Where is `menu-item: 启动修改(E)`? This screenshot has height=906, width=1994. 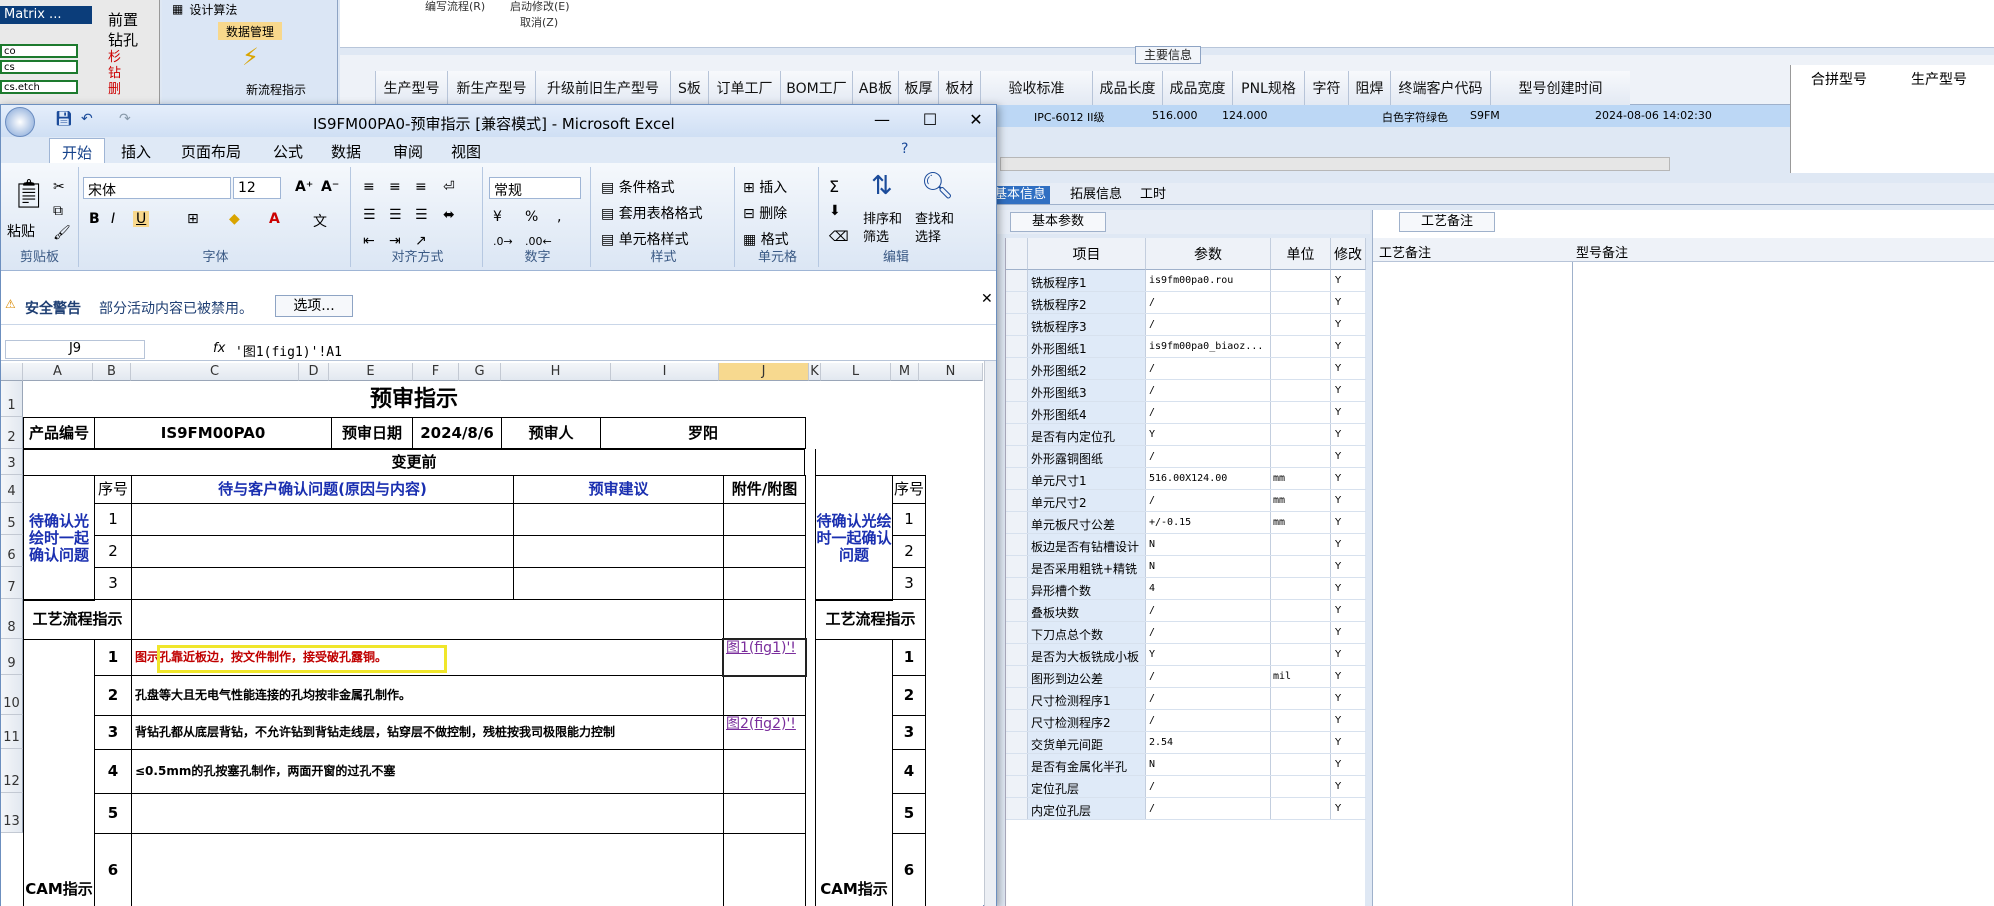 menu-item: 启动修改(E) is located at coordinates (540, 7).